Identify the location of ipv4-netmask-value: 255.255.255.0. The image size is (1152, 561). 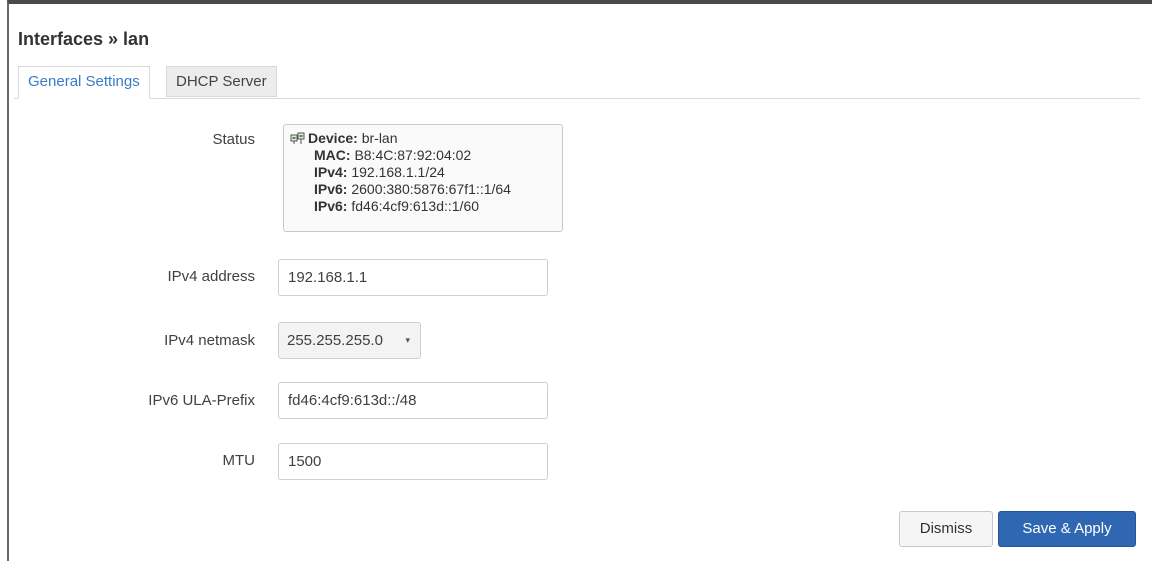
(335, 340).